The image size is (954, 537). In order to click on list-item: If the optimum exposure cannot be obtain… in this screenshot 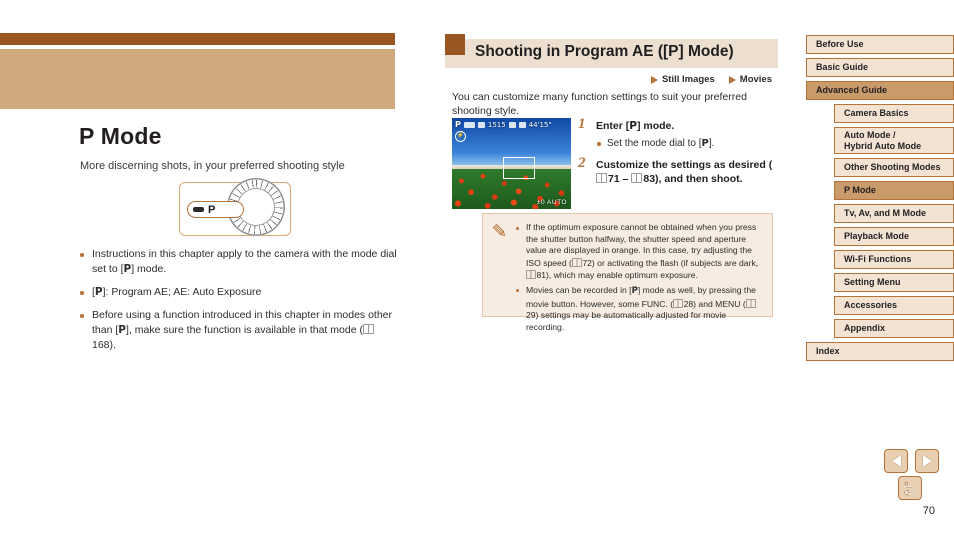, I will do `click(640, 252)`.